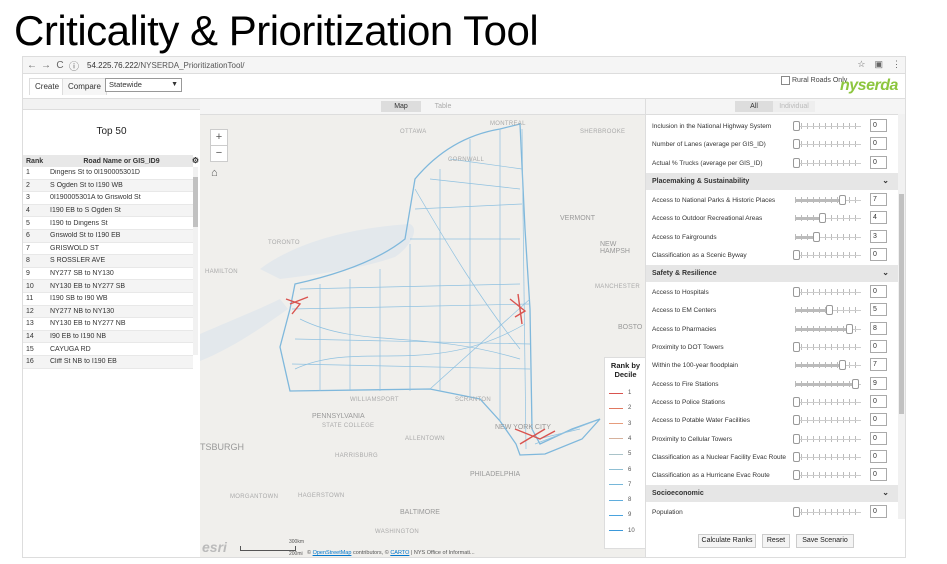 This screenshot has height=564, width=947. Describe the element at coordinates (814, 80) in the screenshot. I see `rural-roads-toggle: Rural Roads Only` at that location.